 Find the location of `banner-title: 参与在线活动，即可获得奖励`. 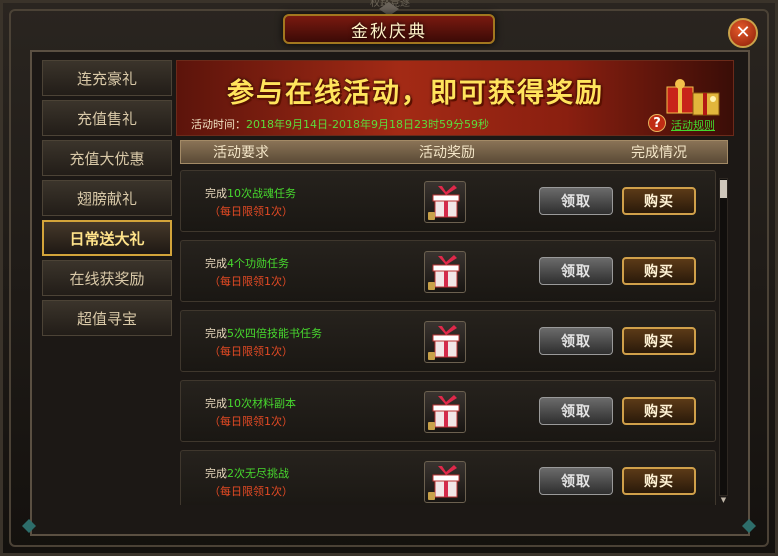

banner-title: 参与在线活动，即可获得奖励 is located at coordinates (415, 93).